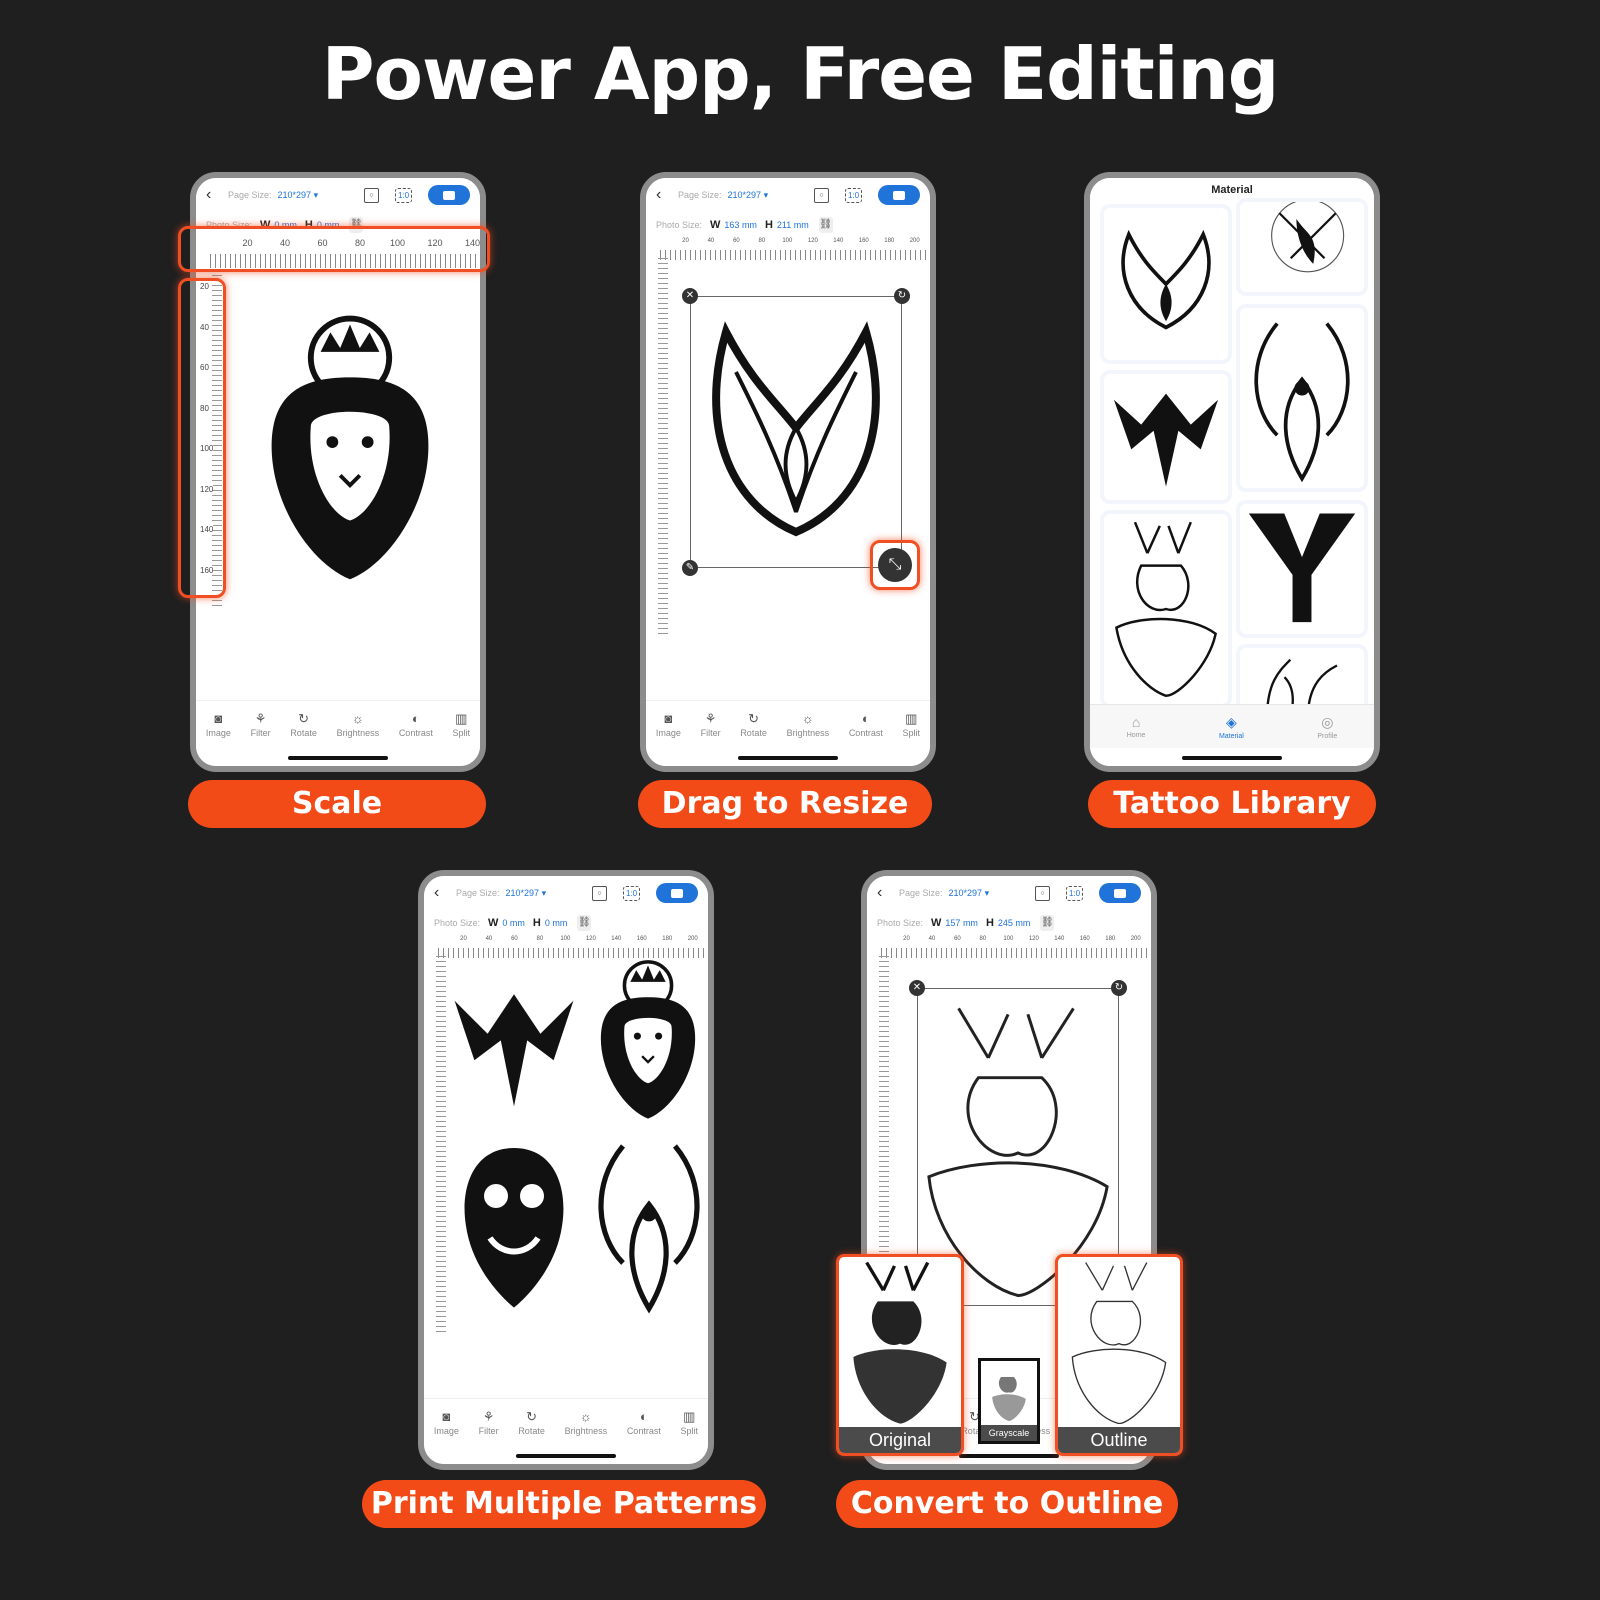  I want to click on edit-handle-icon: ✎, so click(690, 568).